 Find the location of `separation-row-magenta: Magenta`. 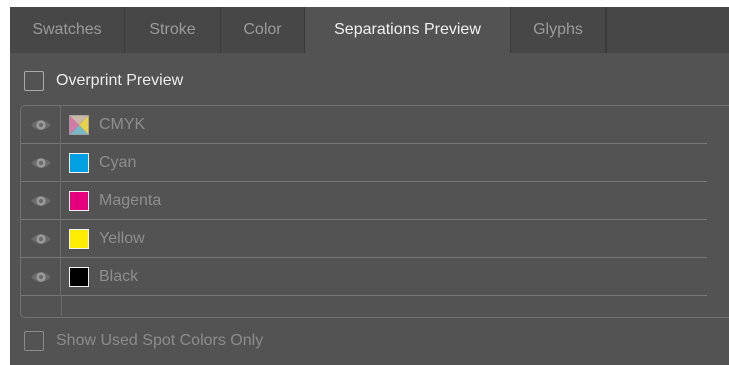

separation-row-magenta: Magenta is located at coordinates (364, 200).